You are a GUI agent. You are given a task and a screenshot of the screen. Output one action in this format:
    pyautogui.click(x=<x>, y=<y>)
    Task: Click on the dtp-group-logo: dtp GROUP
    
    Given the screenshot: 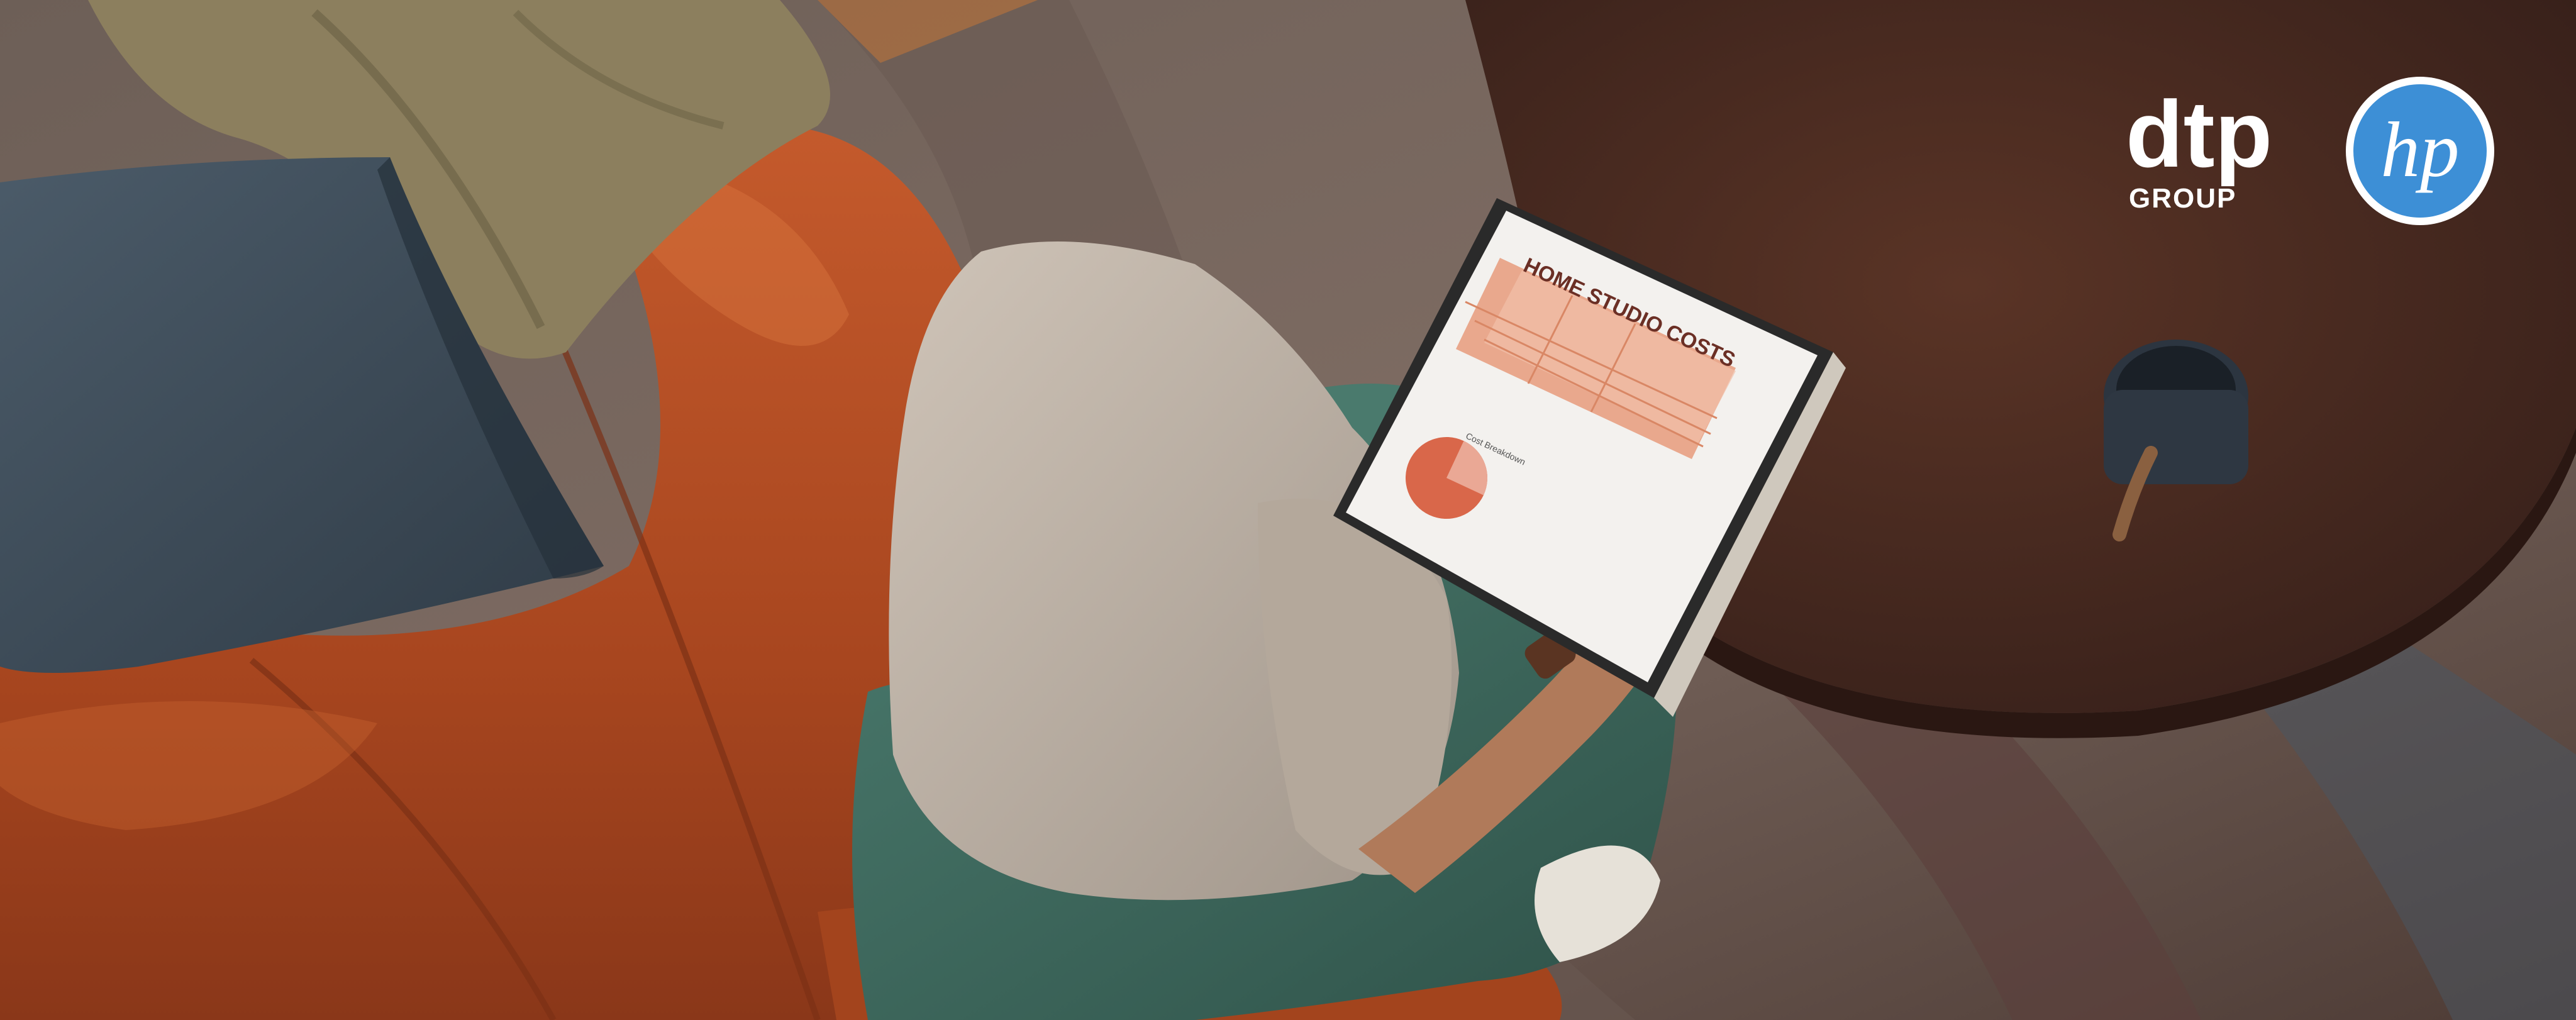 What is the action you would take?
    pyautogui.click(x=2199, y=147)
    